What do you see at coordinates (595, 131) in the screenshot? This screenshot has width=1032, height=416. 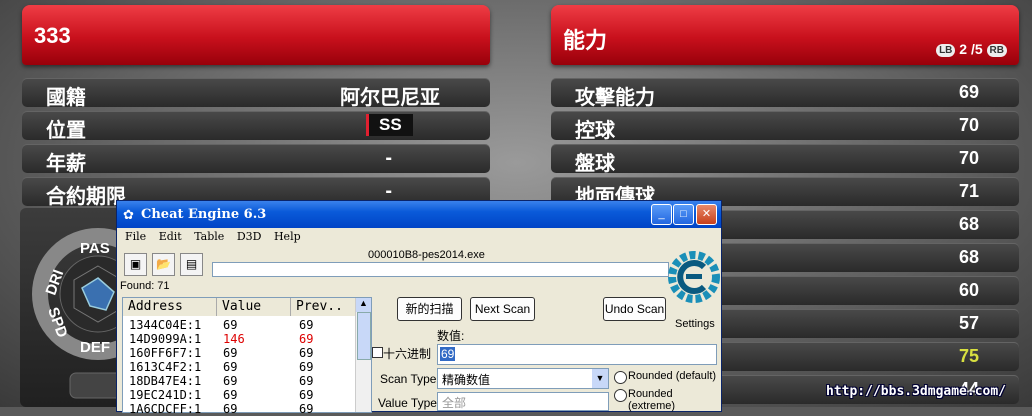 I see `ability-label: 控球` at bounding box center [595, 131].